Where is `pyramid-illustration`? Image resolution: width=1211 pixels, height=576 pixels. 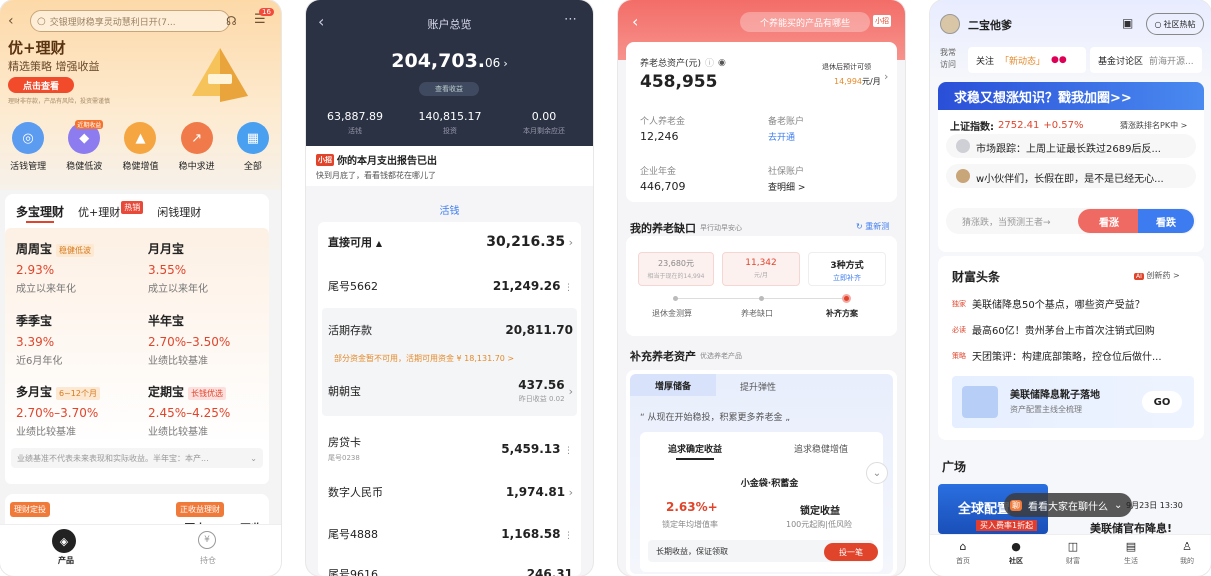 pyramid-illustration is located at coordinates (220, 76).